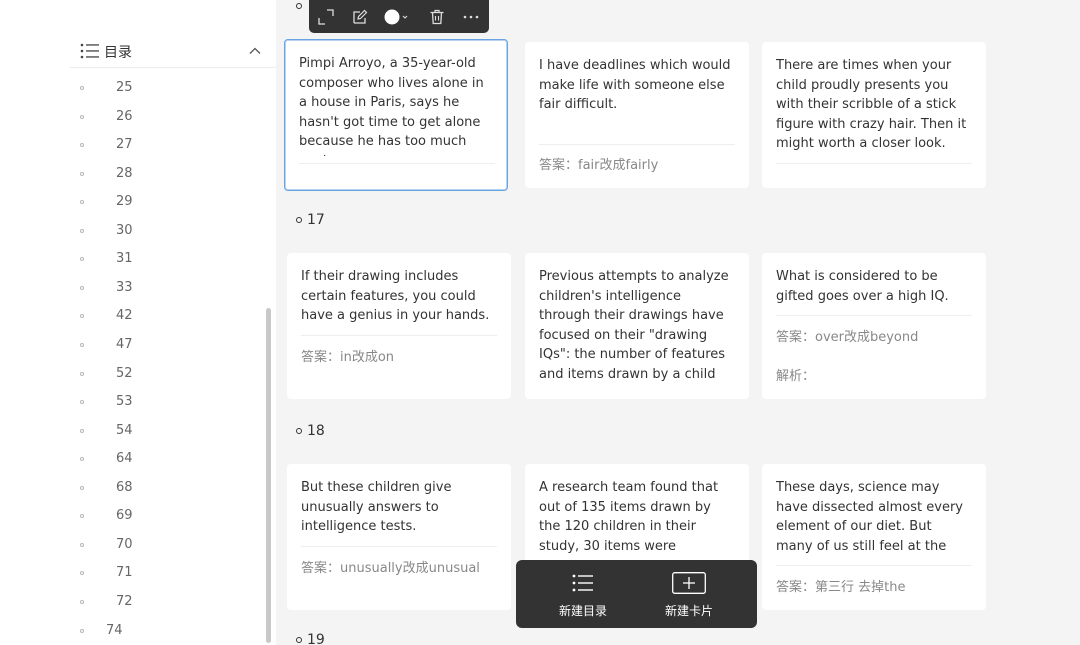  Describe the element at coordinates (124, 373) in the screenshot. I see `toc-item-label: 52` at that location.